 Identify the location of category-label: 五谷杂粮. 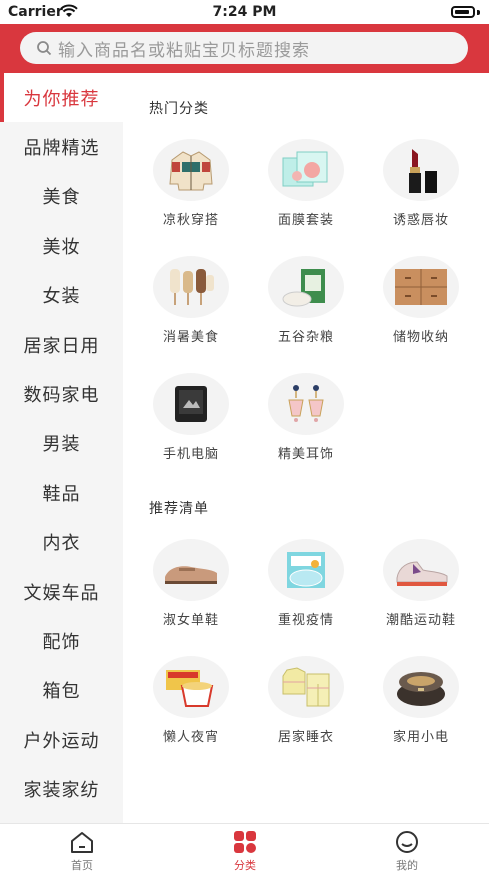
(305, 337).